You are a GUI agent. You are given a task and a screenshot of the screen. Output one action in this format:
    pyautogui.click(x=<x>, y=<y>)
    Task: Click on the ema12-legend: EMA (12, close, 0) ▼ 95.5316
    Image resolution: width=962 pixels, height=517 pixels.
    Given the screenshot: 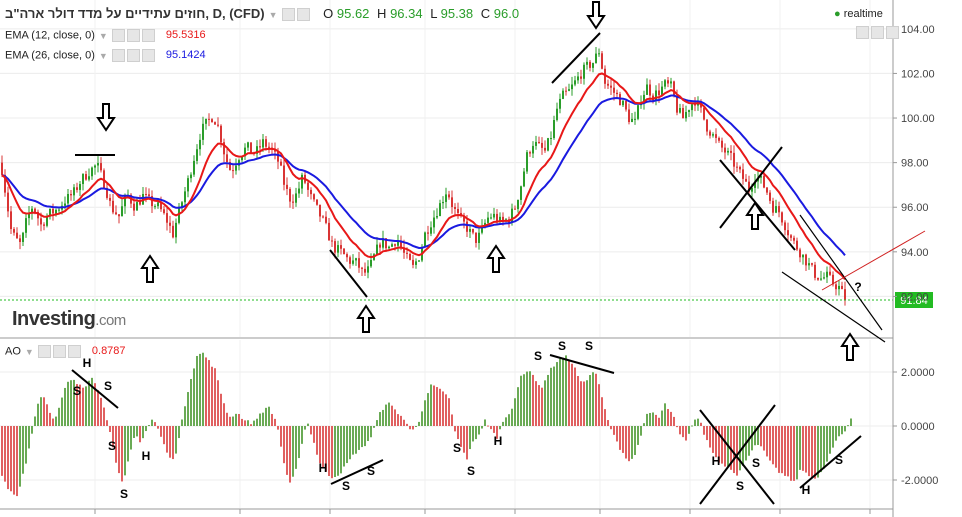 What is the action you would take?
    pyautogui.click(x=105, y=35)
    